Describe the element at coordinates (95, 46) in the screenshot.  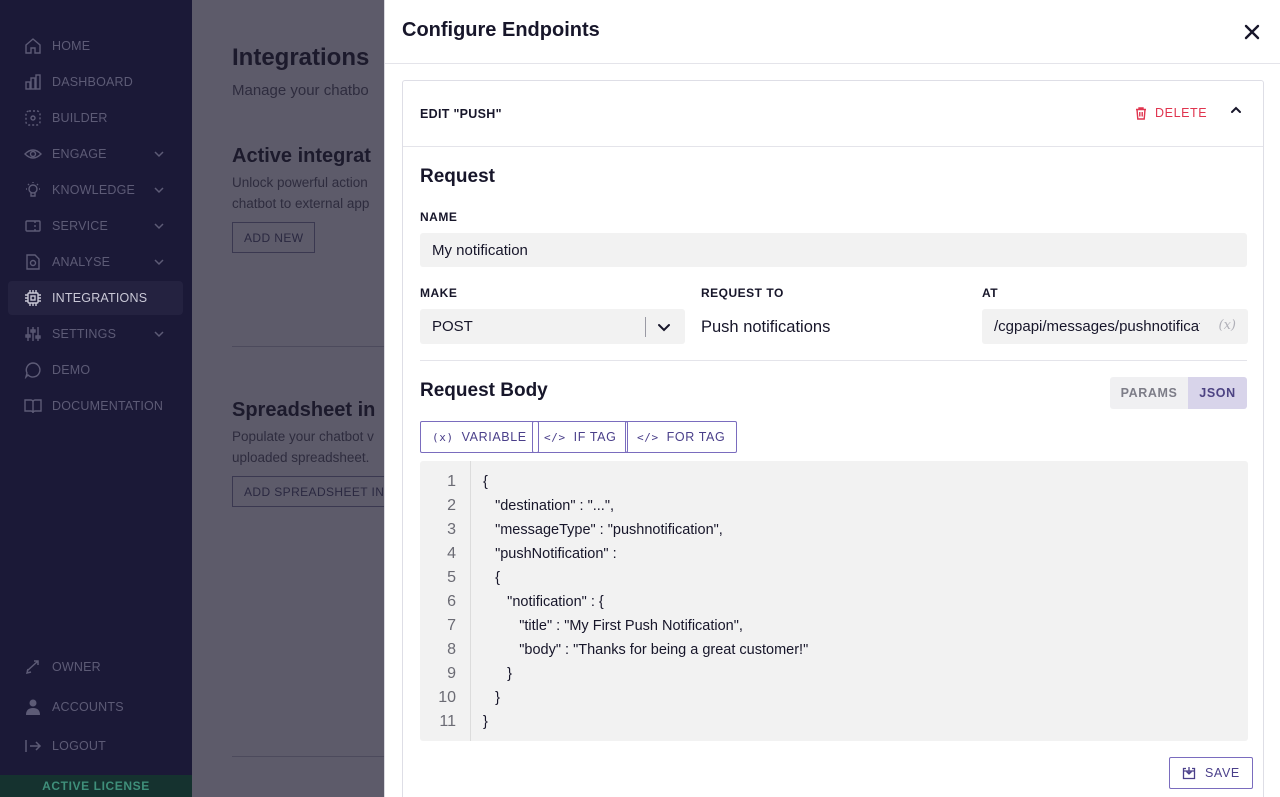
I see `sidebar-item-home: HOME` at that location.